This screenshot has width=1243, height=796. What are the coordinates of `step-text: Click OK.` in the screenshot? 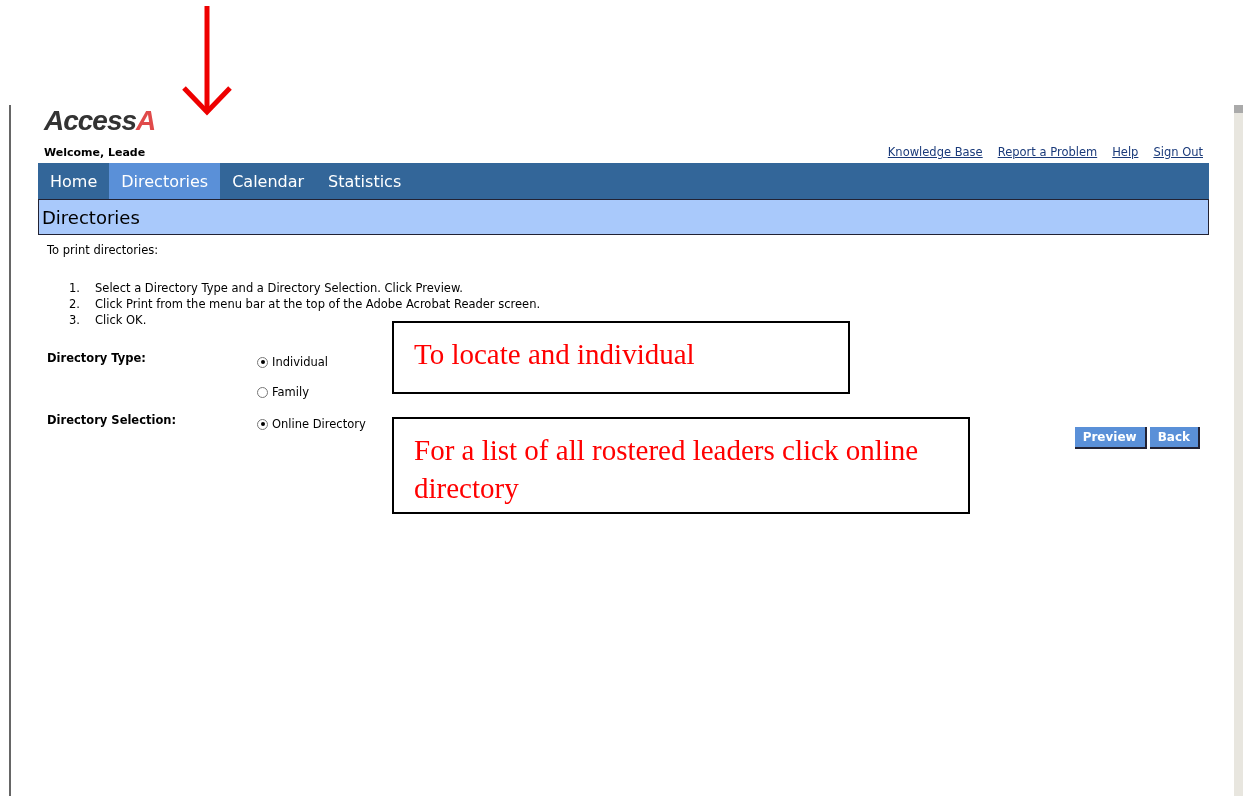 It's located at (121, 321).